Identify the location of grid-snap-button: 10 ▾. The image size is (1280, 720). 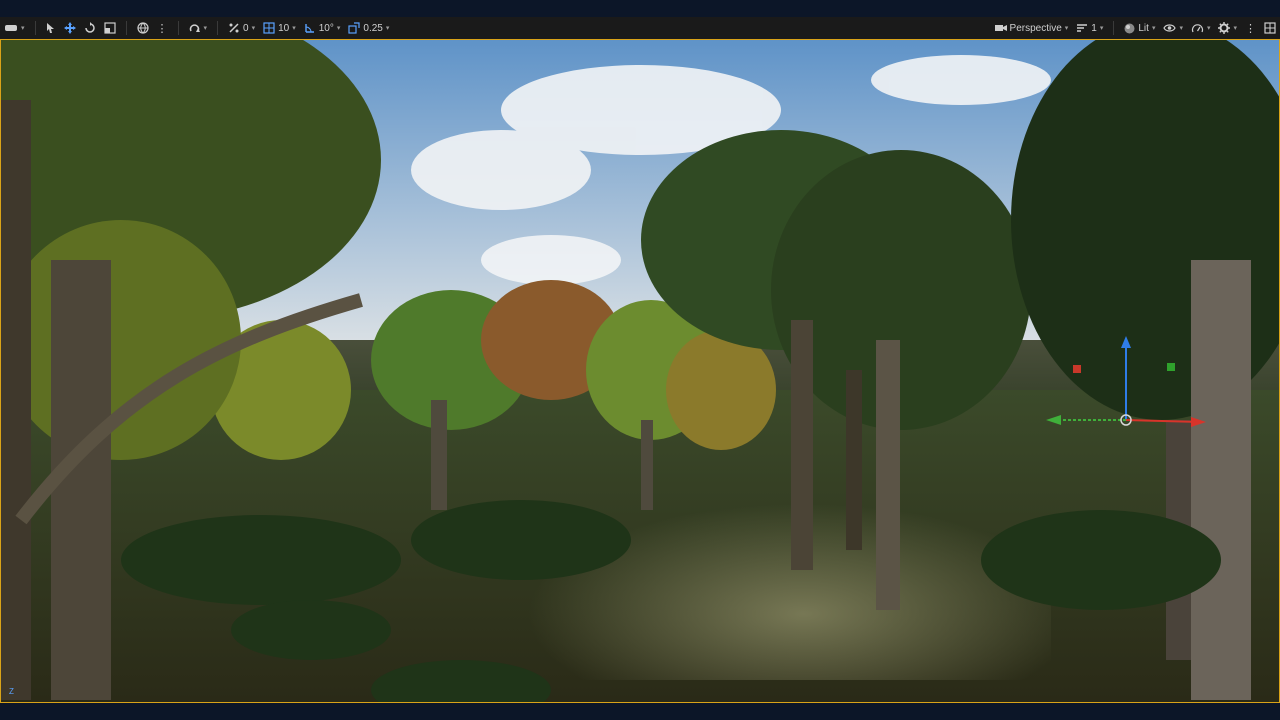
(279, 28).